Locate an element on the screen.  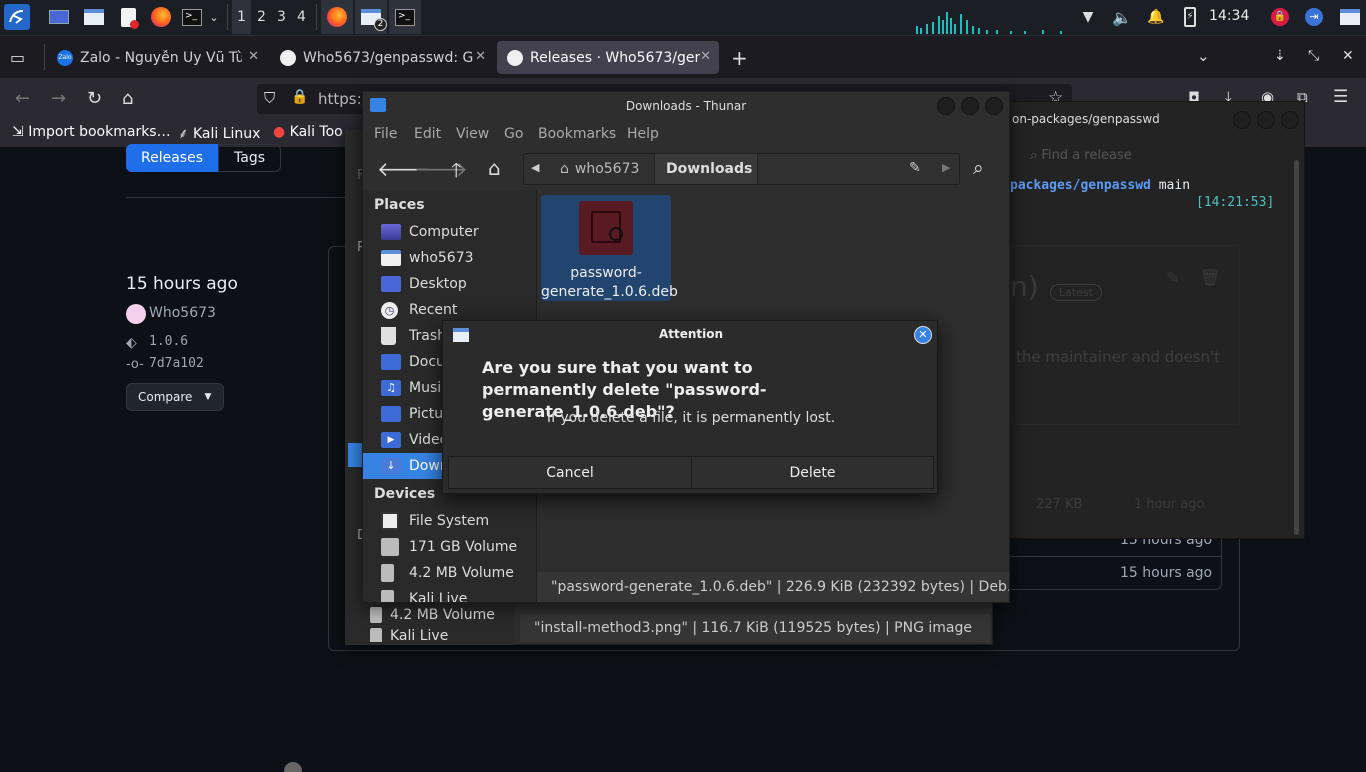
tab-releases: Releases · Who5673/genp ✕ is located at coordinates (608, 57).